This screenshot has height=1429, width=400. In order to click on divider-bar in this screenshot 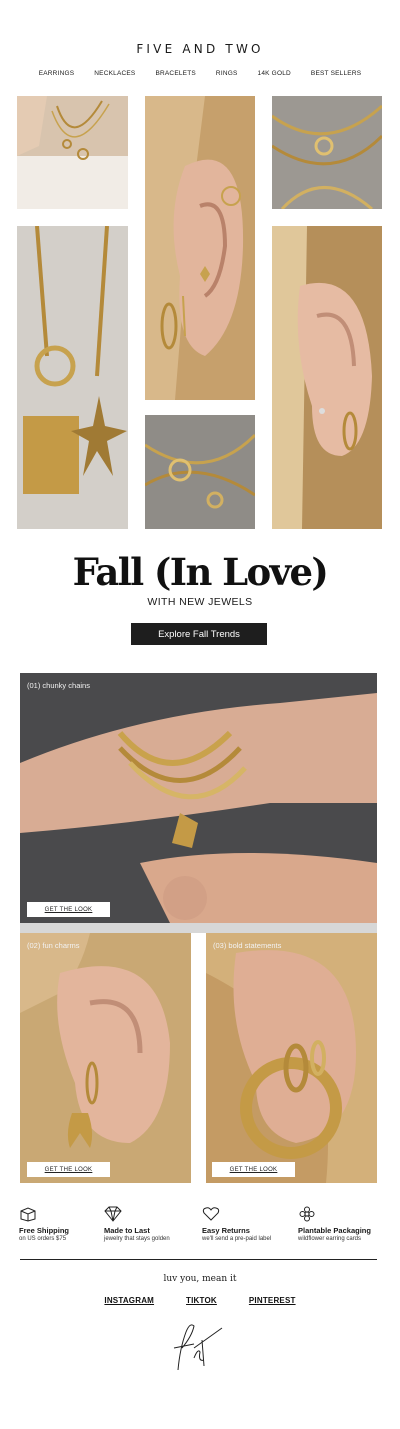, I will do `click(198, 928)`.